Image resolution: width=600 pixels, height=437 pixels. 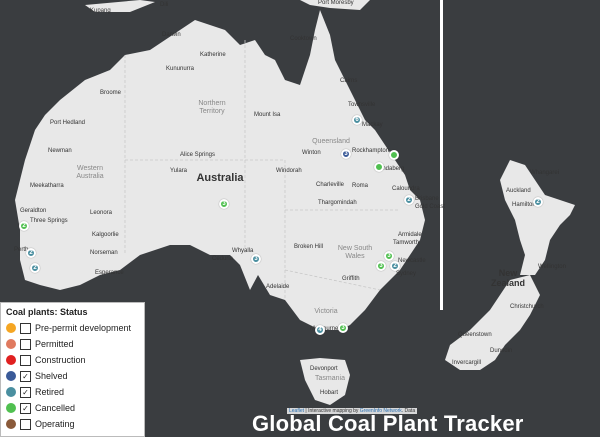 What do you see at coordinates (25, 360) in the screenshot?
I see `checkbox-construction` at bounding box center [25, 360].